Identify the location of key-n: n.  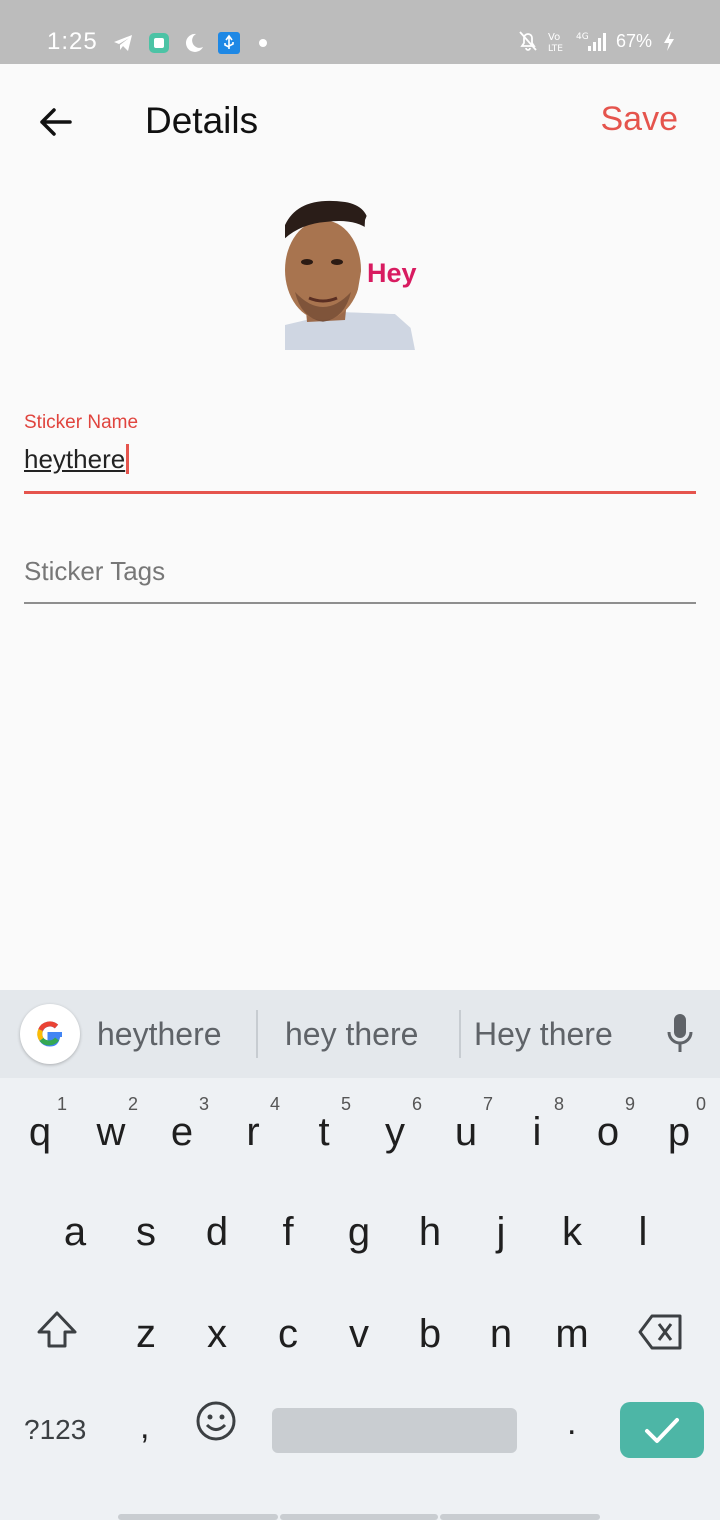
(501, 1335).